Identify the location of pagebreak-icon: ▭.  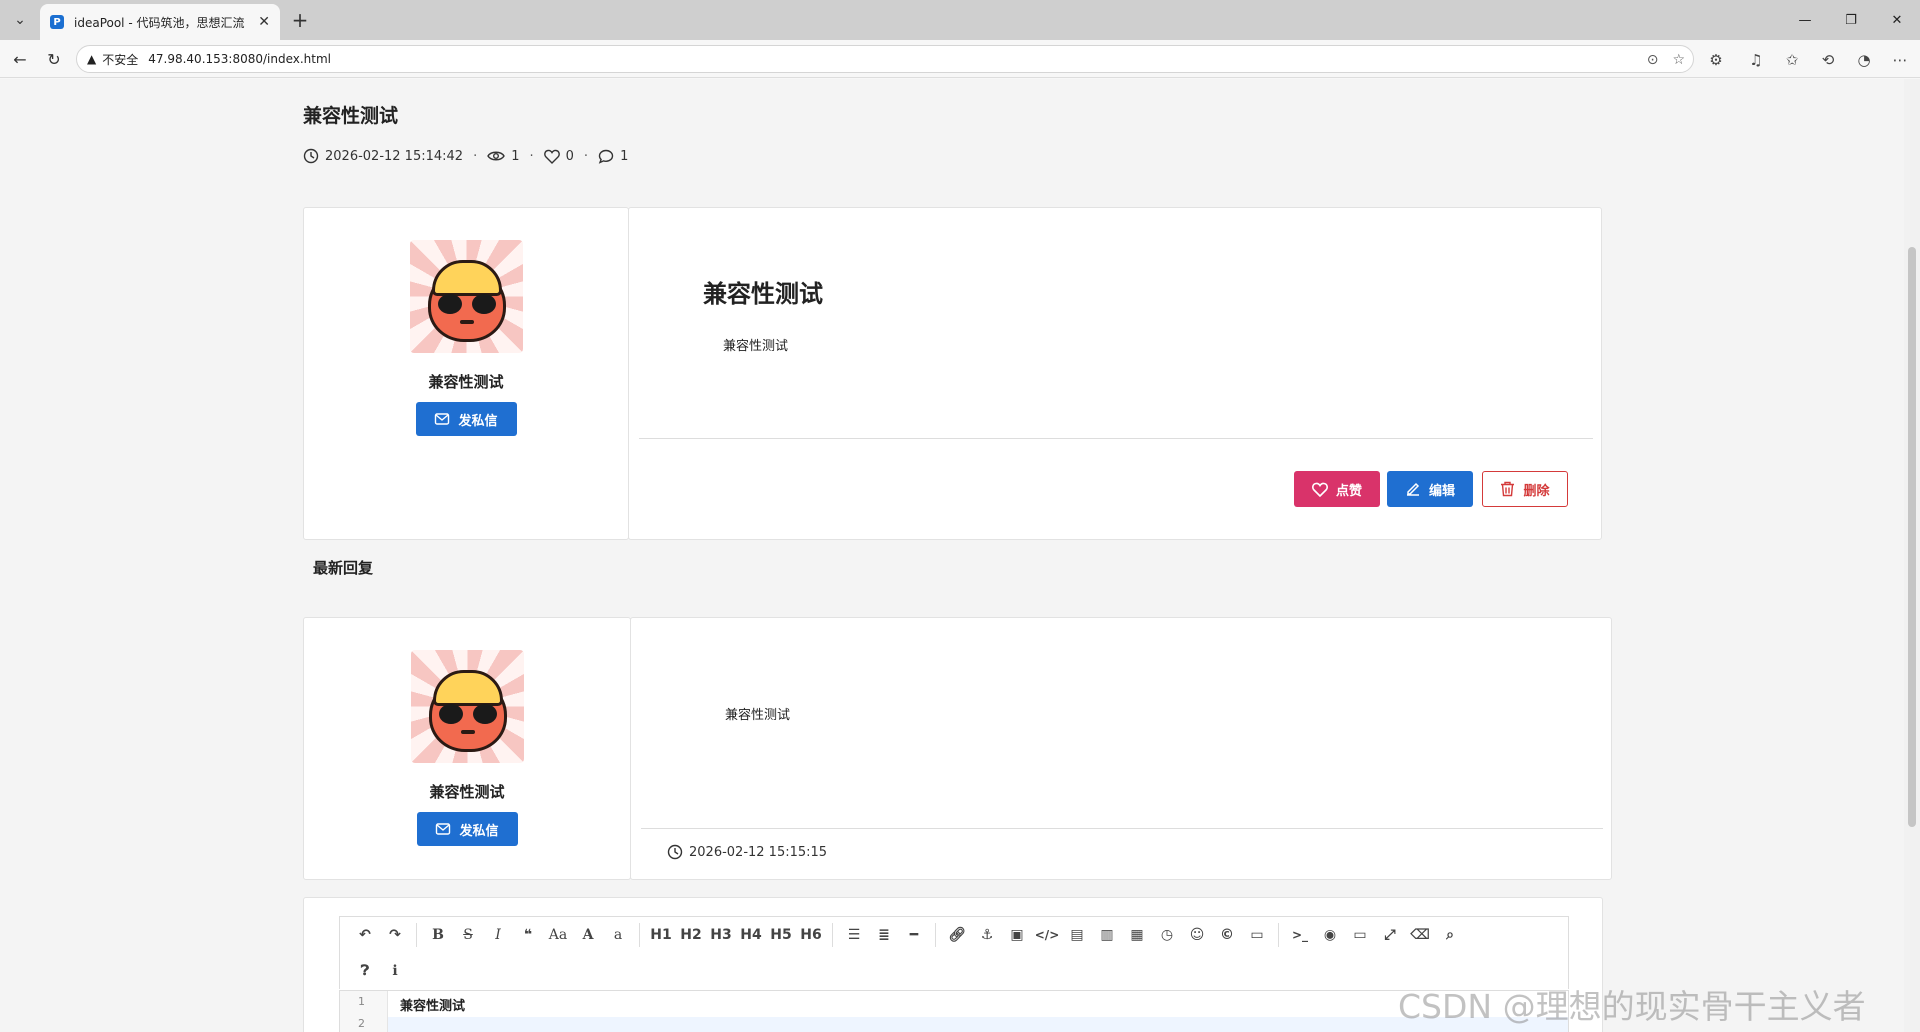
(1257, 935).